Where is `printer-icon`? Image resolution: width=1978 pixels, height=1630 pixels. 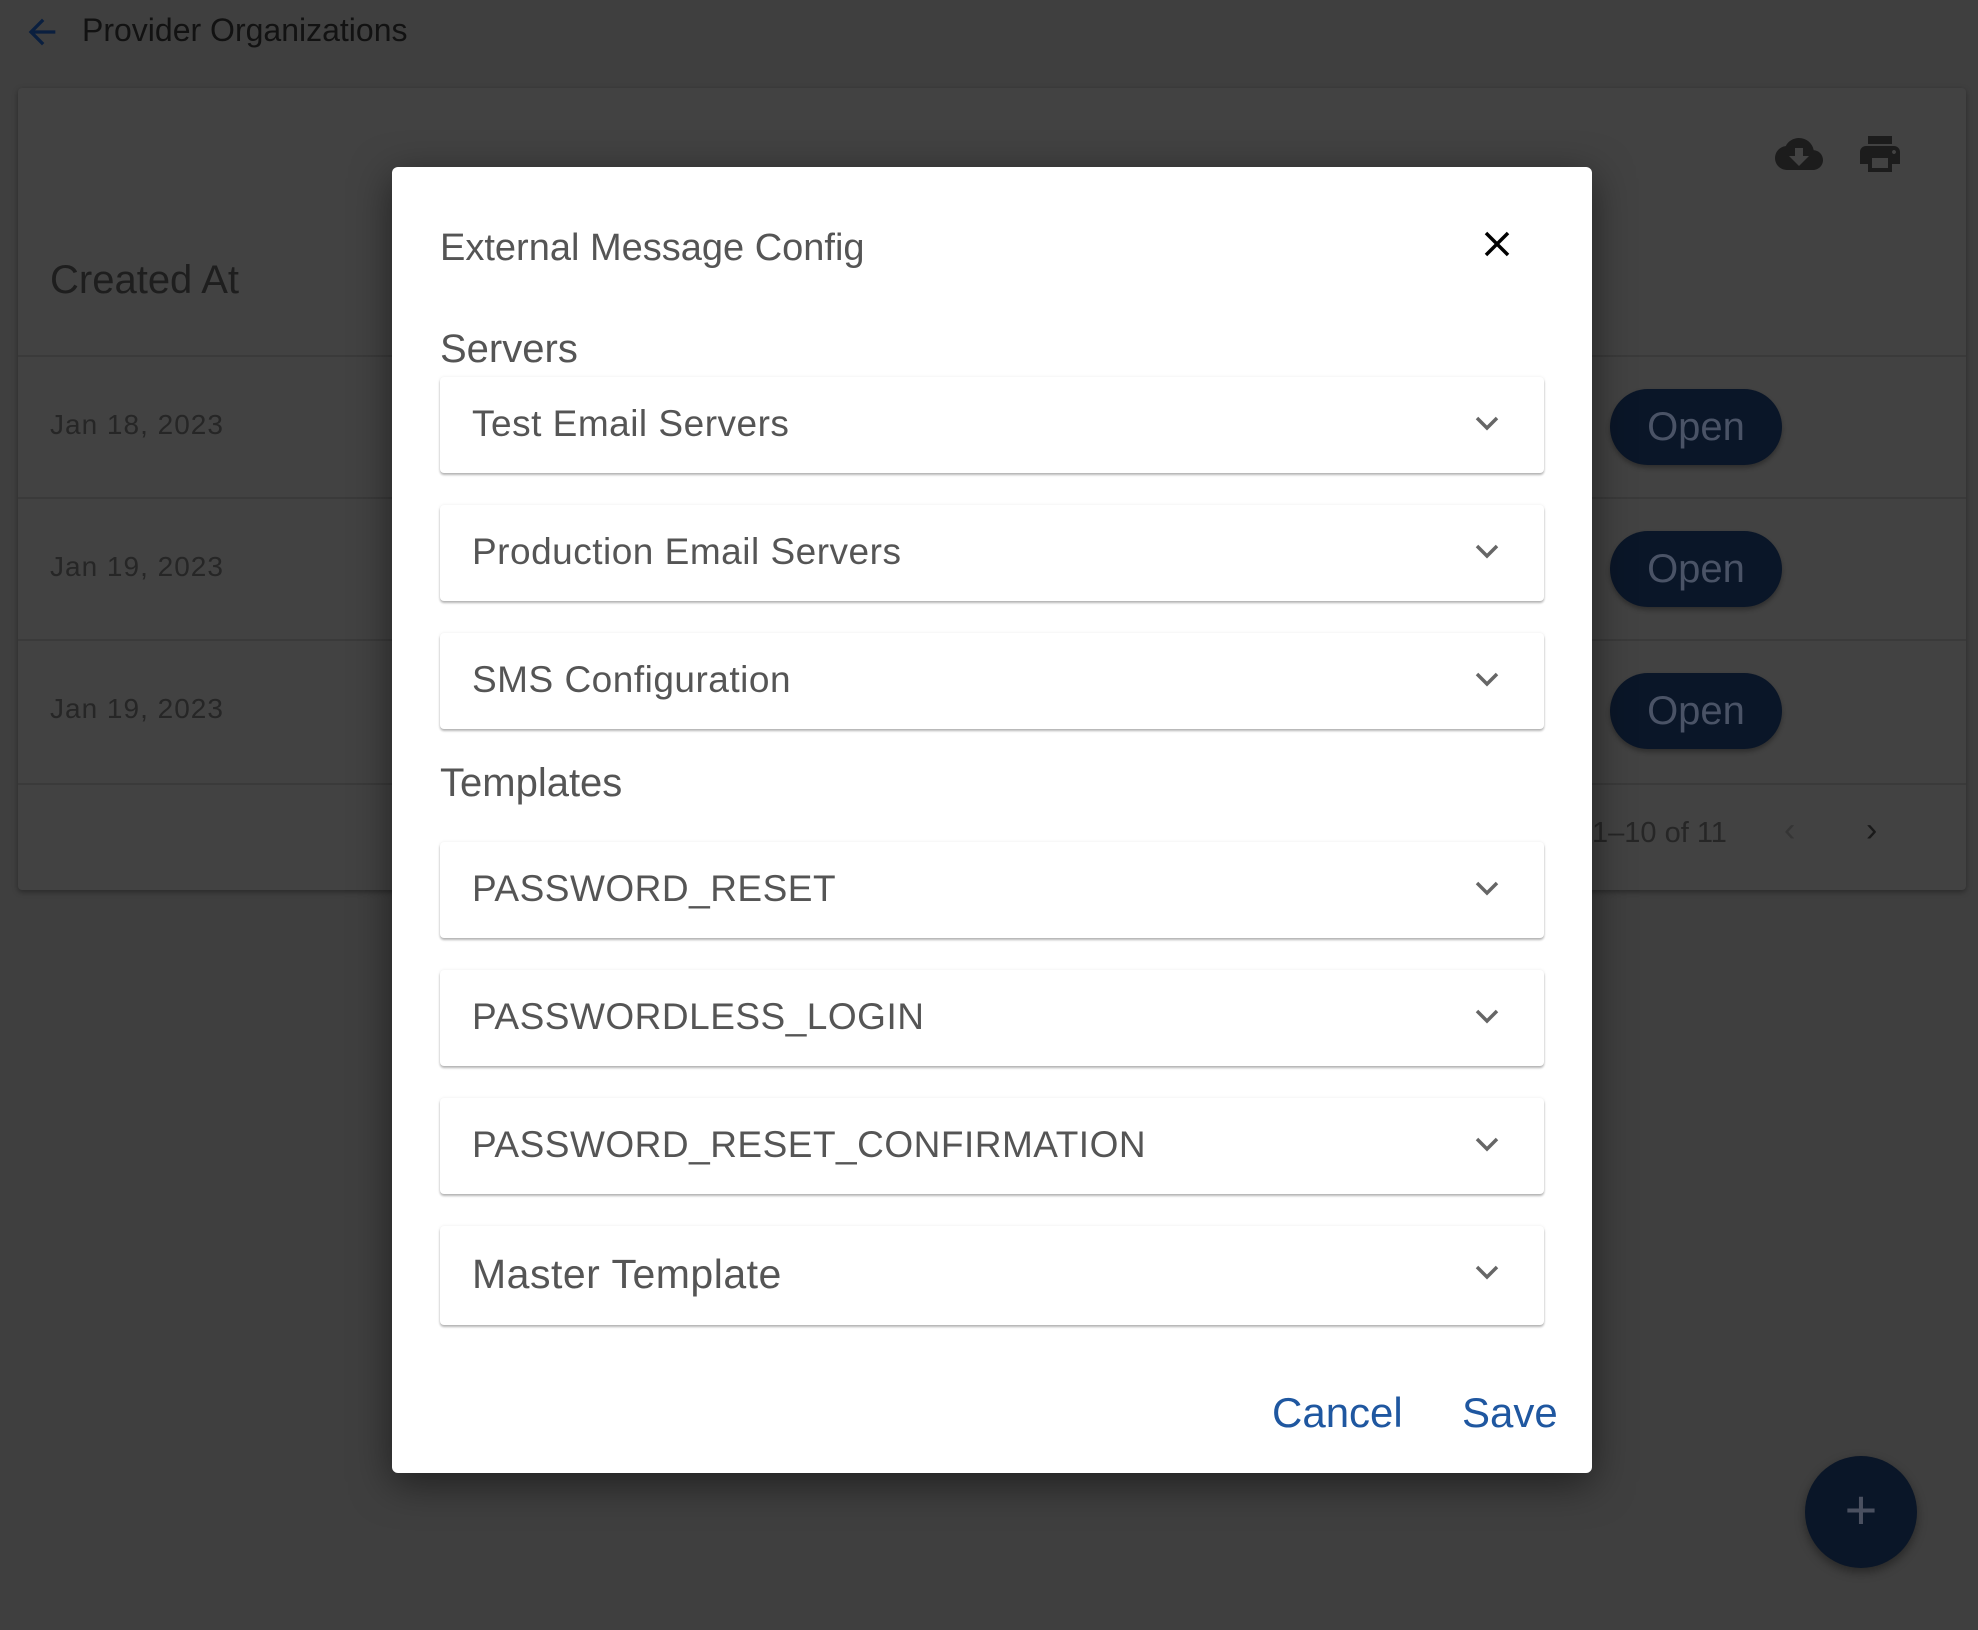 printer-icon is located at coordinates (1880, 154).